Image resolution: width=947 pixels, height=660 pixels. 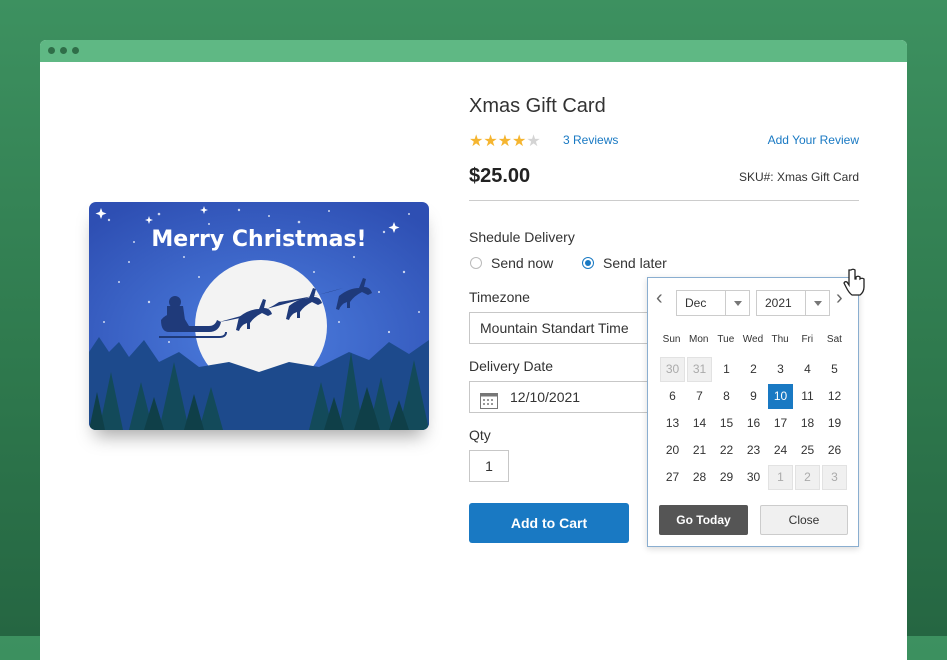 I want to click on calendar-day: 25, so click(x=807, y=450).